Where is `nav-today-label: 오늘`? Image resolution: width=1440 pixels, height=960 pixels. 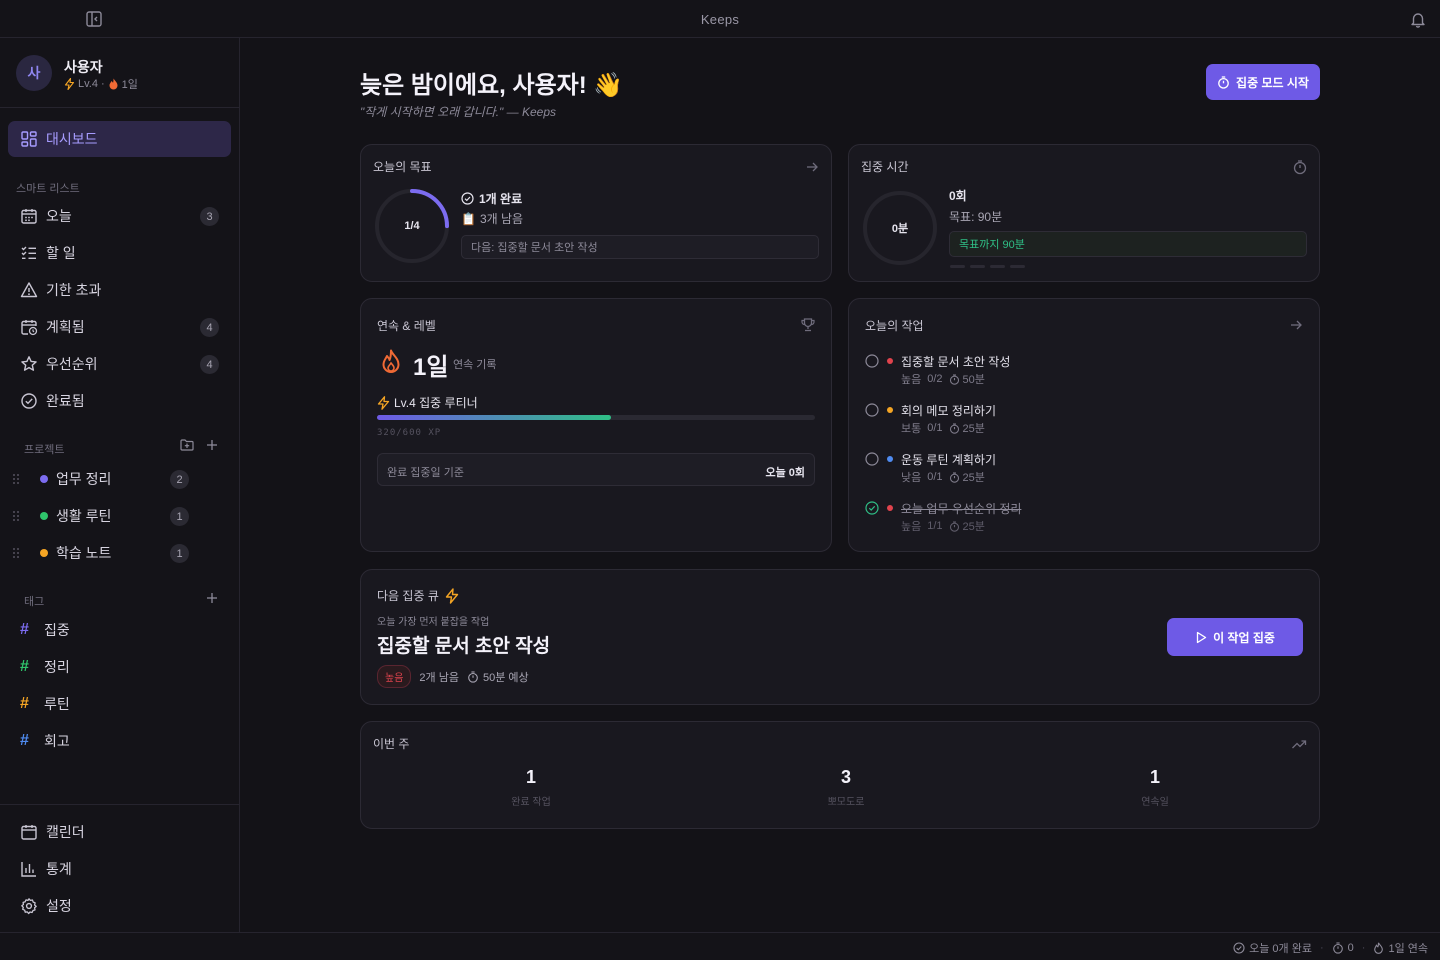 nav-today-label: 오늘 is located at coordinates (59, 216).